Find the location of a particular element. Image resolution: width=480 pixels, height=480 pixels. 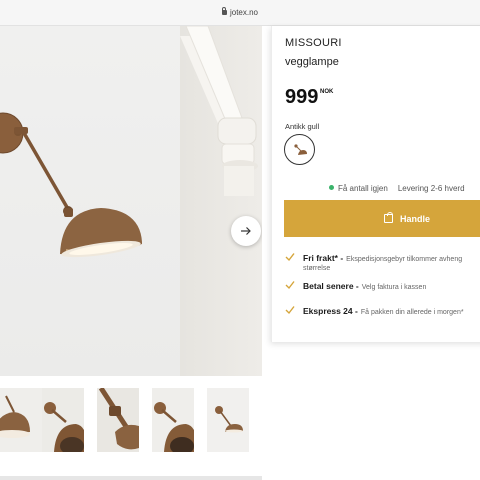

stock-text: Få antall igjen is located at coordinates (363, 188).